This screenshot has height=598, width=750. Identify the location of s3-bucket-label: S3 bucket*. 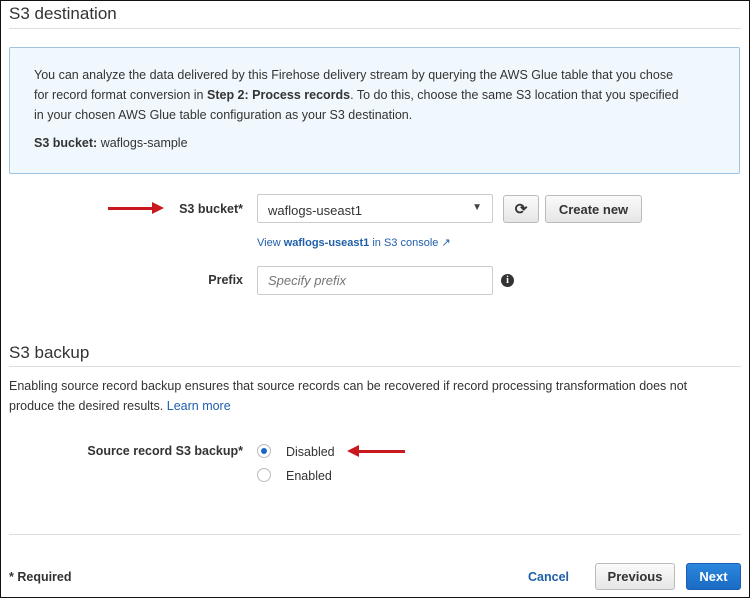
(211, 209).